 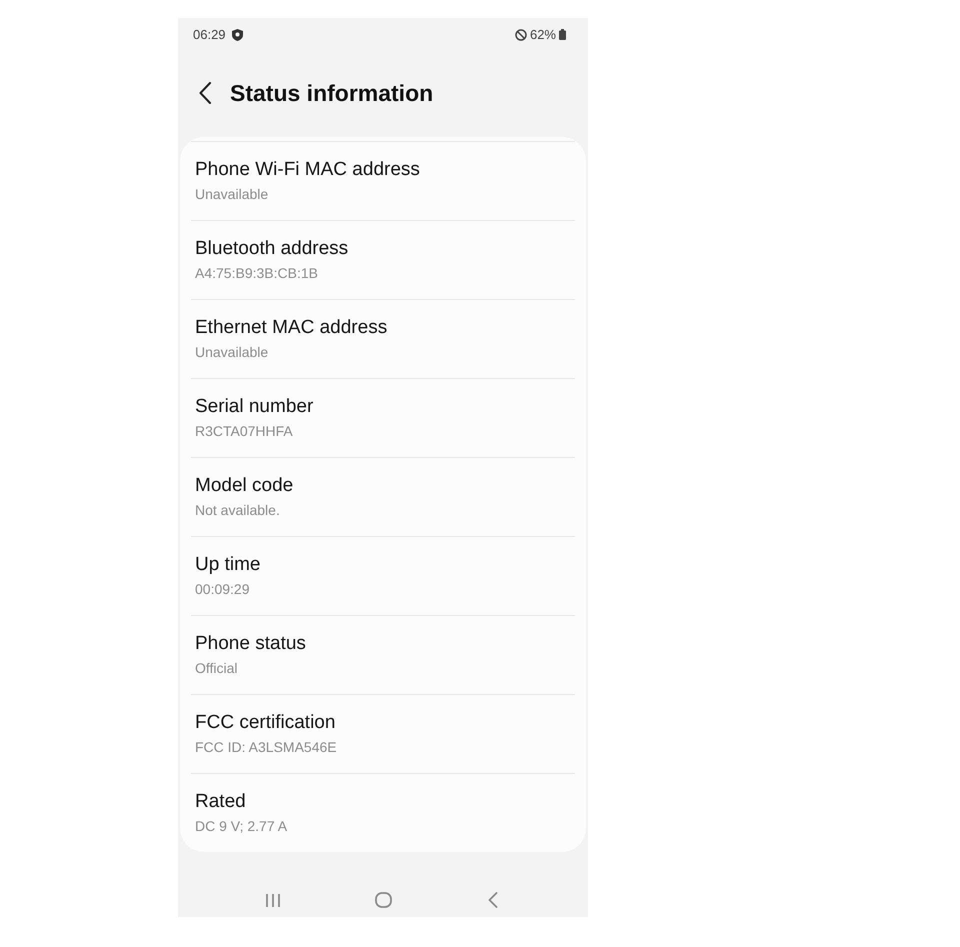 I want to click on row-title: Serial number, so click(x=254, y=407).